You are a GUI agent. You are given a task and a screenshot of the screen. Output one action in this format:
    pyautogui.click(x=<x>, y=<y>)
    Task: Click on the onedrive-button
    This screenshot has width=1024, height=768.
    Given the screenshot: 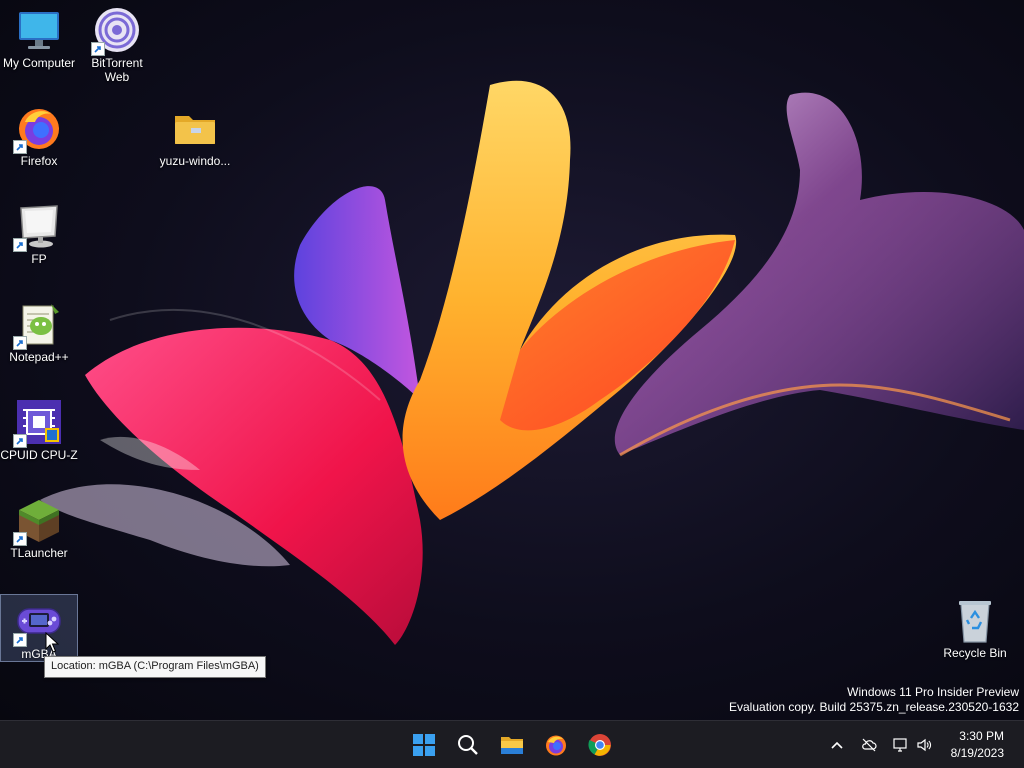 What is the action you would take?
    pyautogui.click(x=869, y=745)
    